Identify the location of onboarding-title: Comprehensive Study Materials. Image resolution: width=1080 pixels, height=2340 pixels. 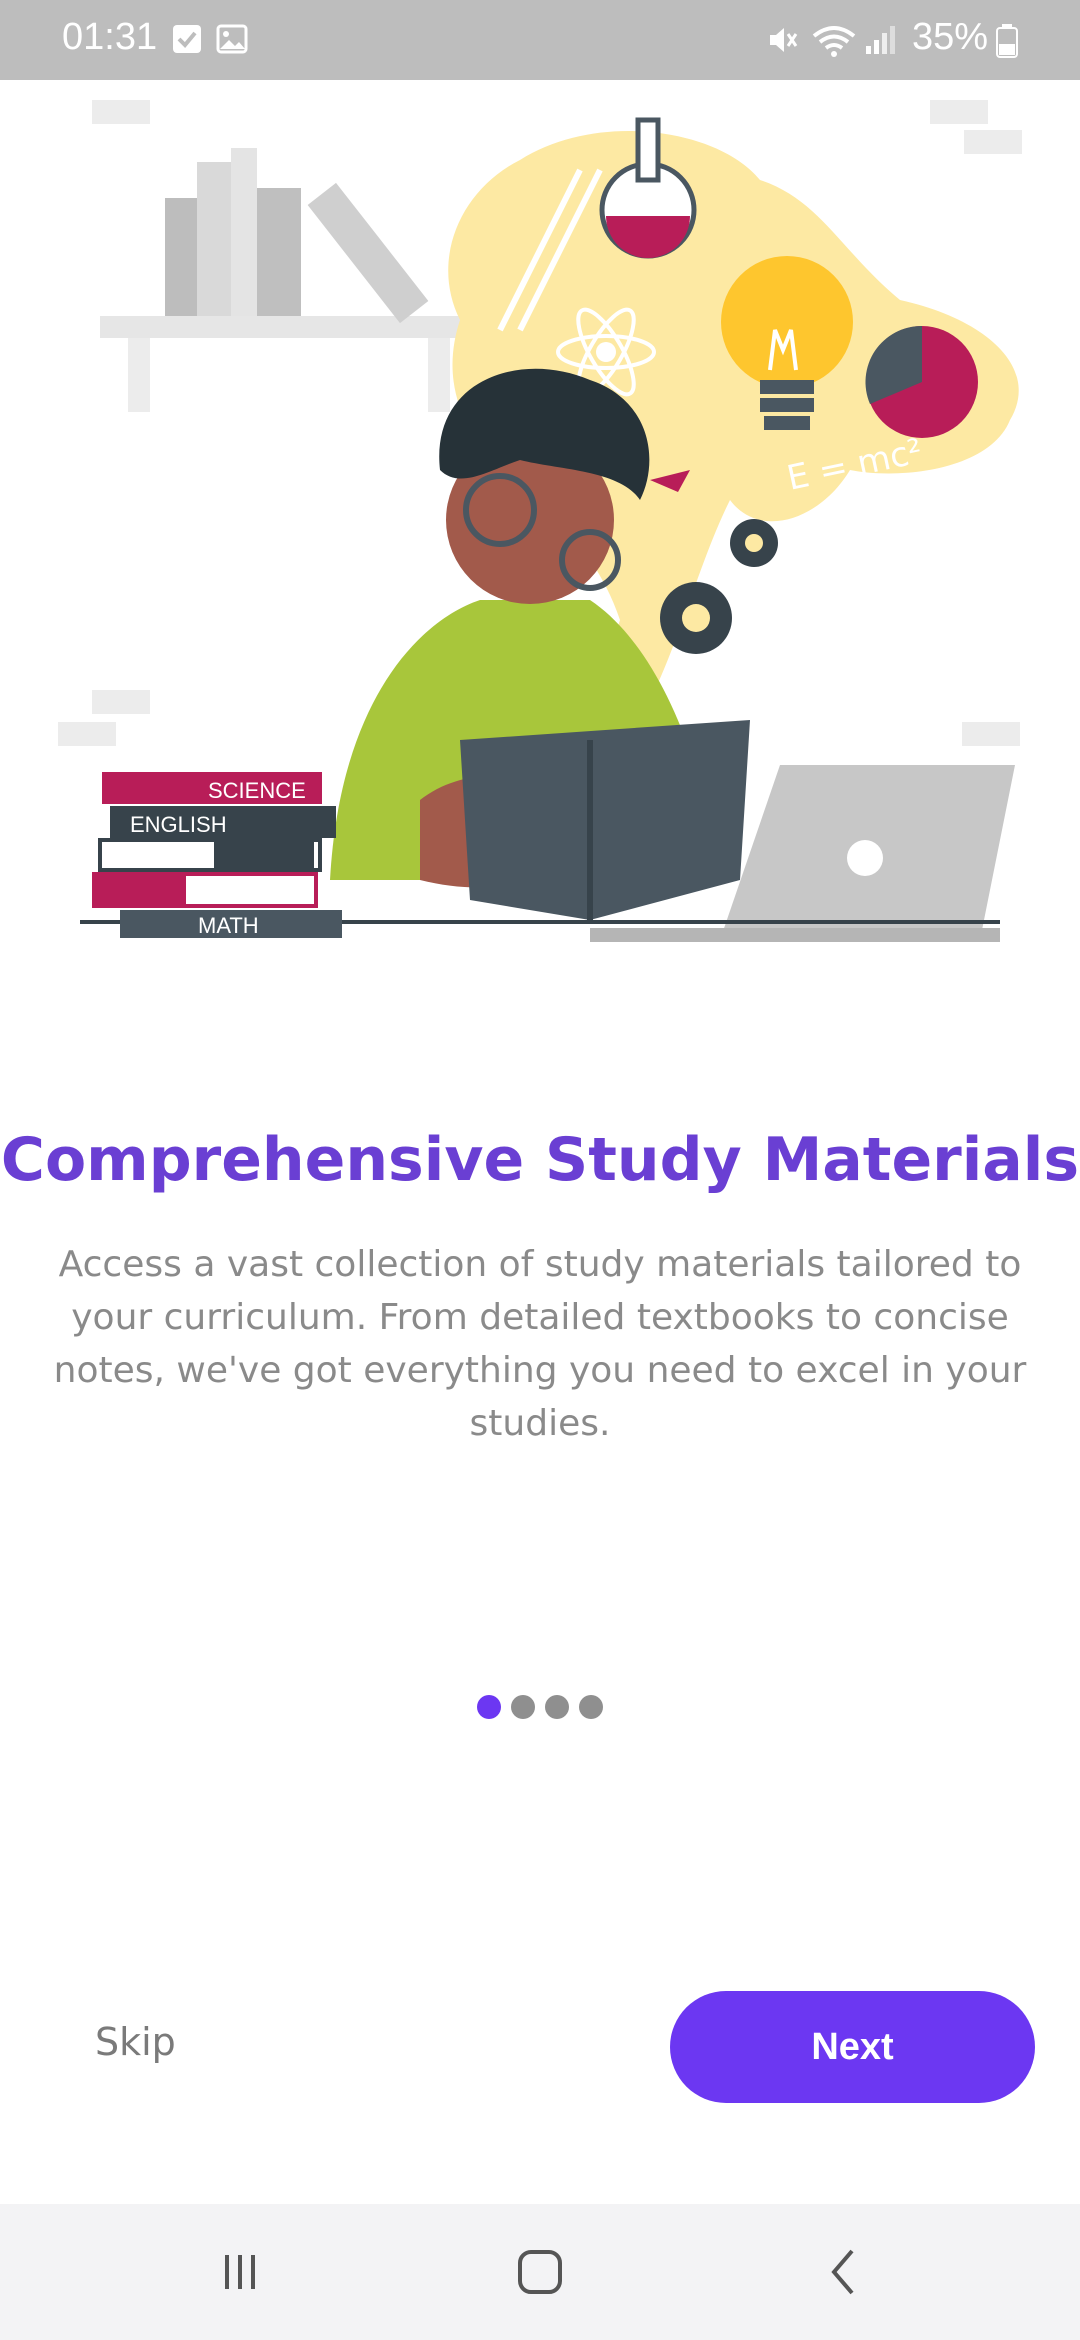
(540, 1160).